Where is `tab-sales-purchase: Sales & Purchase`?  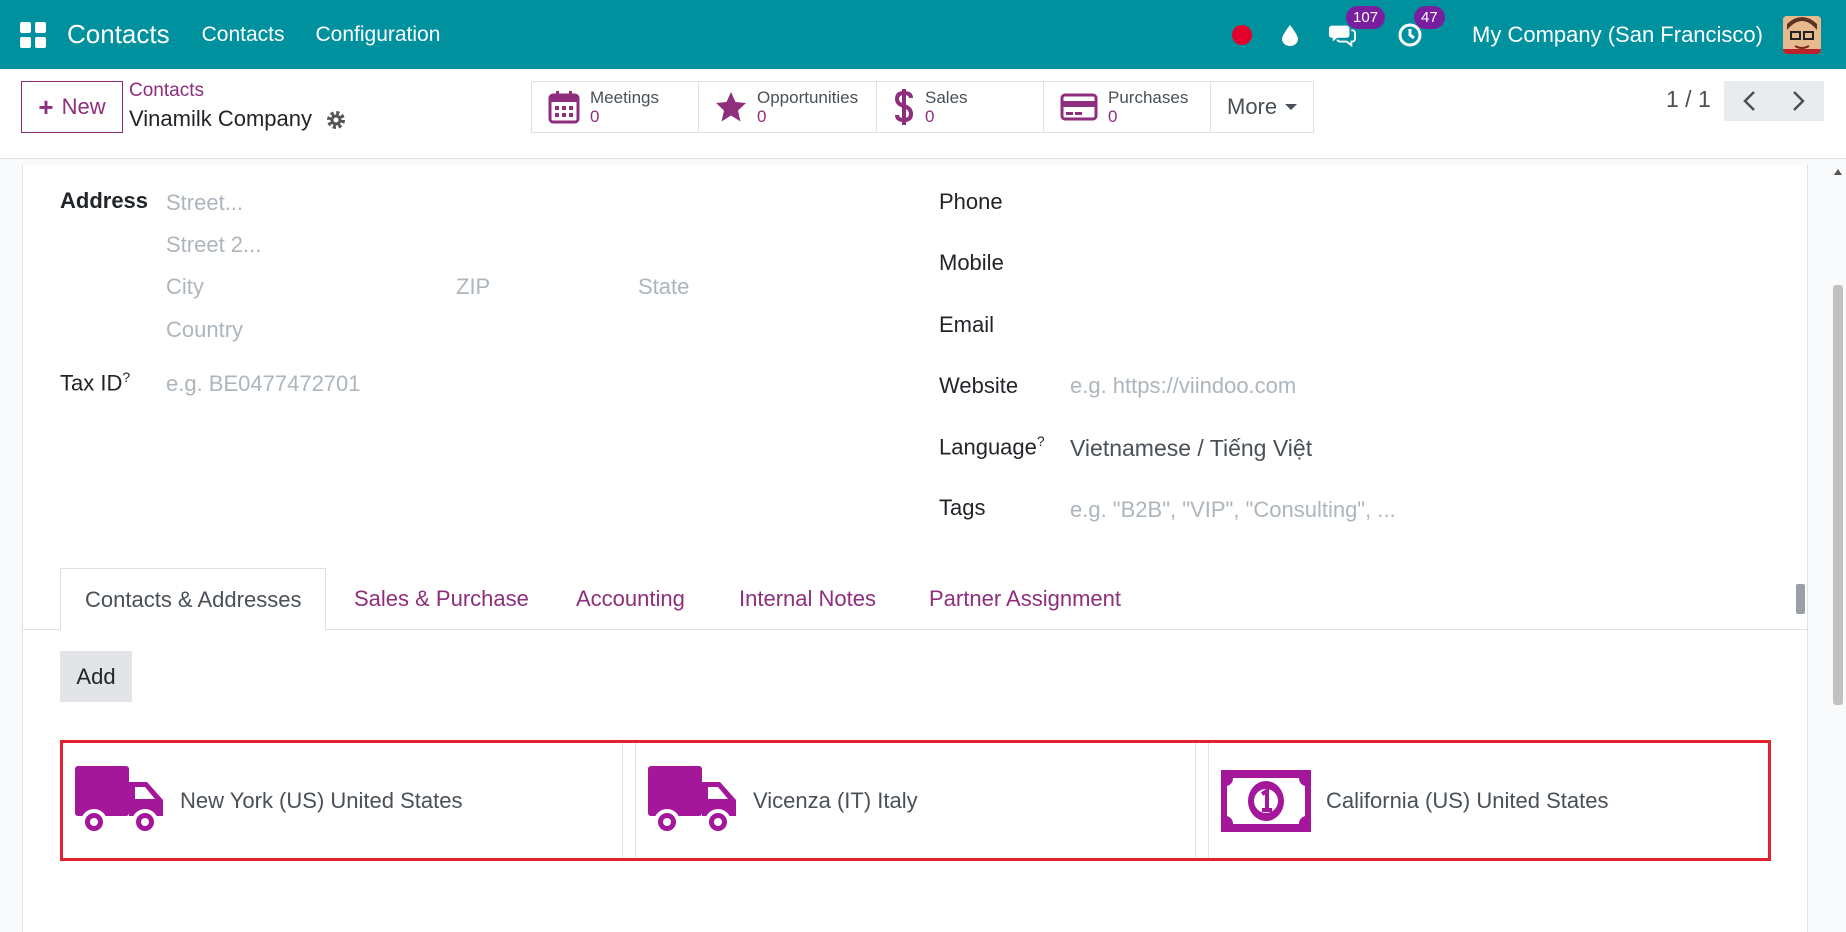
tab-sales-purchase: Sales & Purchase is located at coordinates (441, 599).